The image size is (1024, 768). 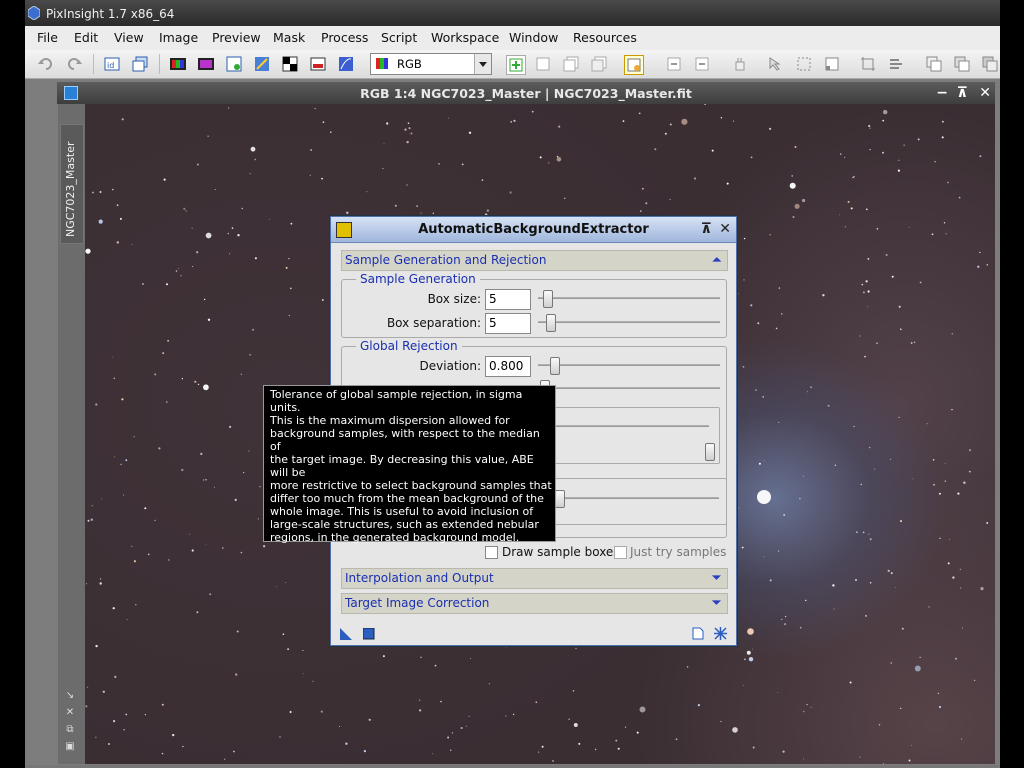 What do you see at coordinates (70, 696) in the screenshot?
I see `shrink-icon: ↘` at bounding box center [70, 696].